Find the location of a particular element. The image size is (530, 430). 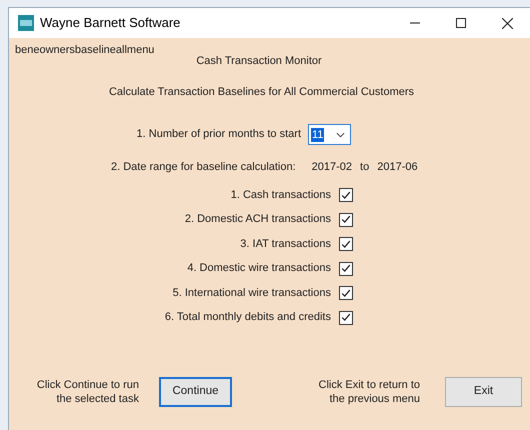

subheading: Calculate Transaction Baselines for All Commercial Customers is located at coordinates (261, 92).